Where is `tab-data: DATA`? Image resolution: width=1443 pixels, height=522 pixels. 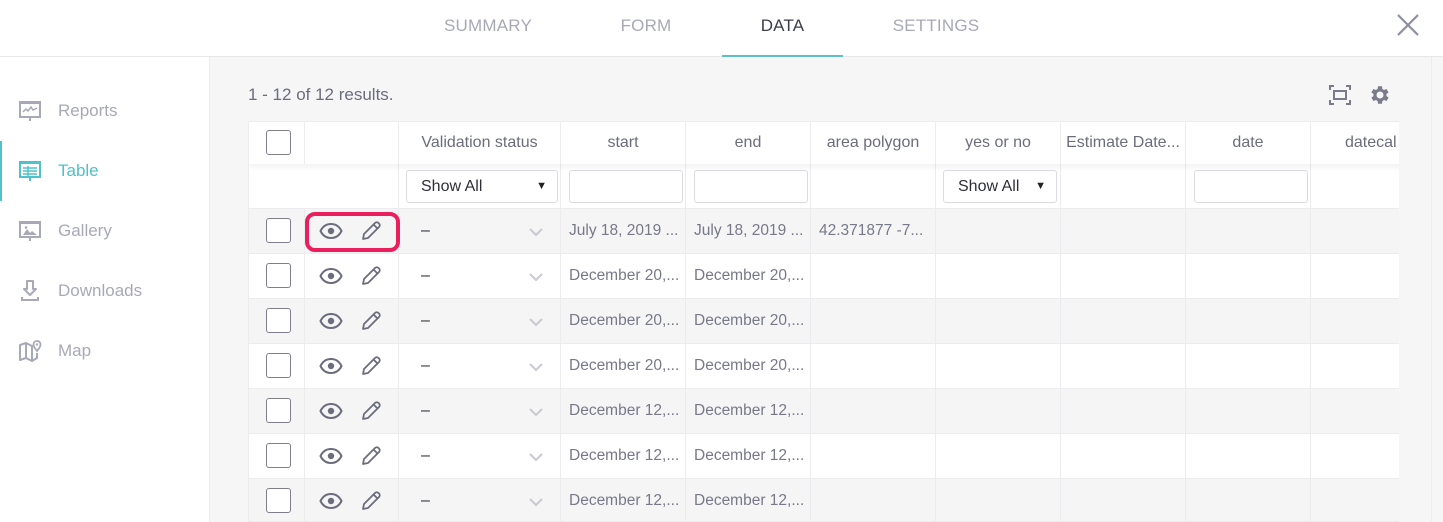
tab-data: DATA is located at coordinates (782, 29).